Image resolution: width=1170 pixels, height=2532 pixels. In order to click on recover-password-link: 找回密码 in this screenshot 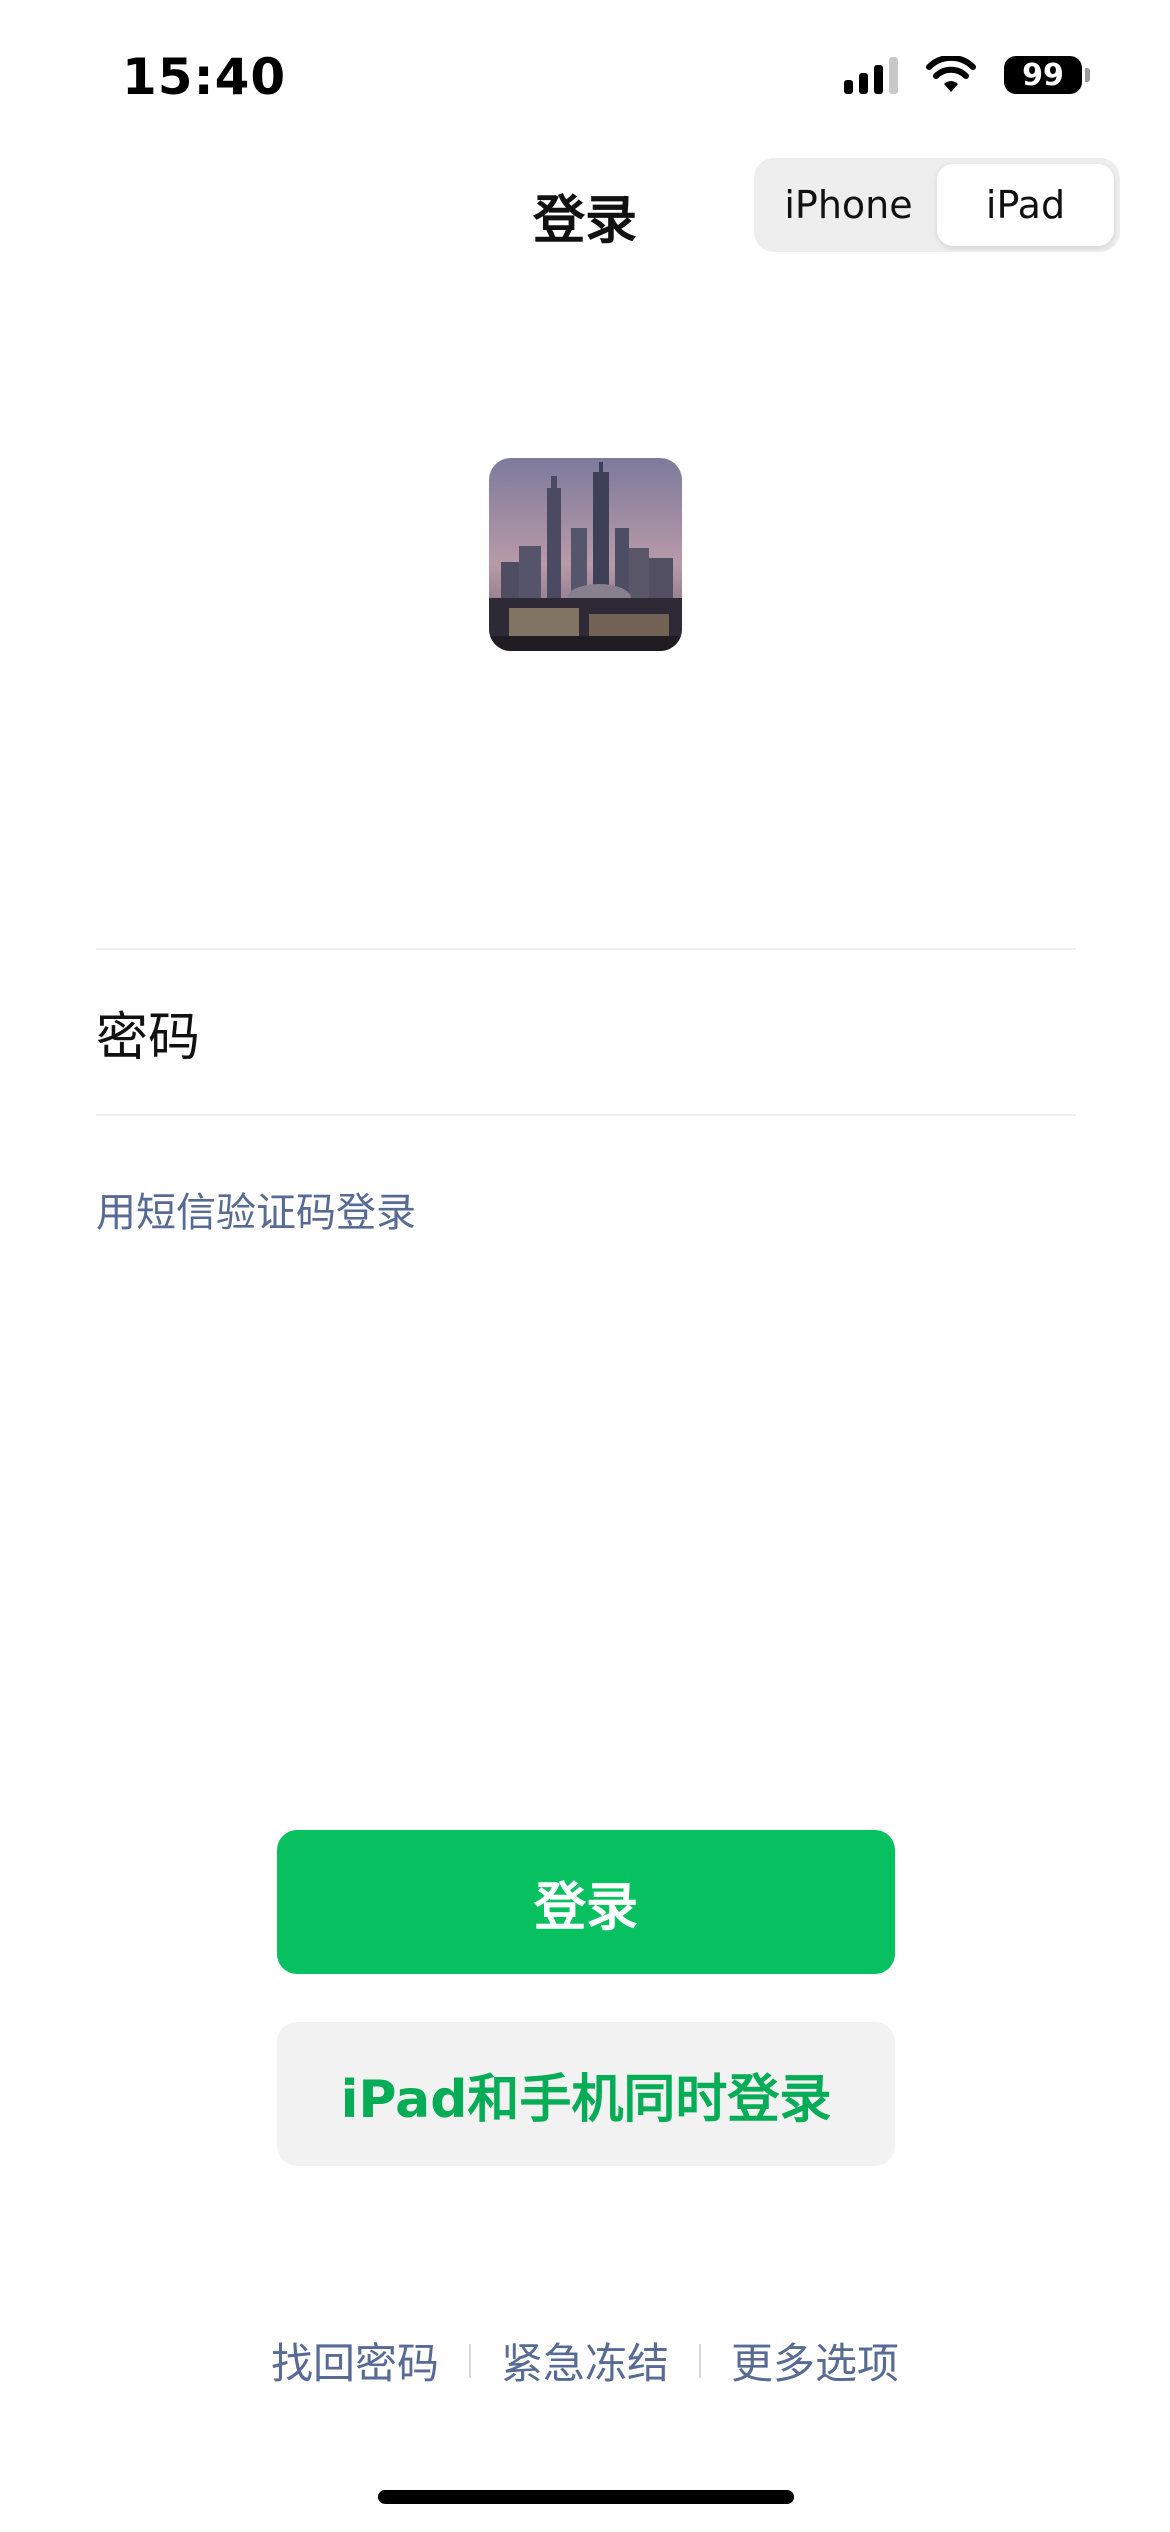, I will do `click(355, 2360)`.